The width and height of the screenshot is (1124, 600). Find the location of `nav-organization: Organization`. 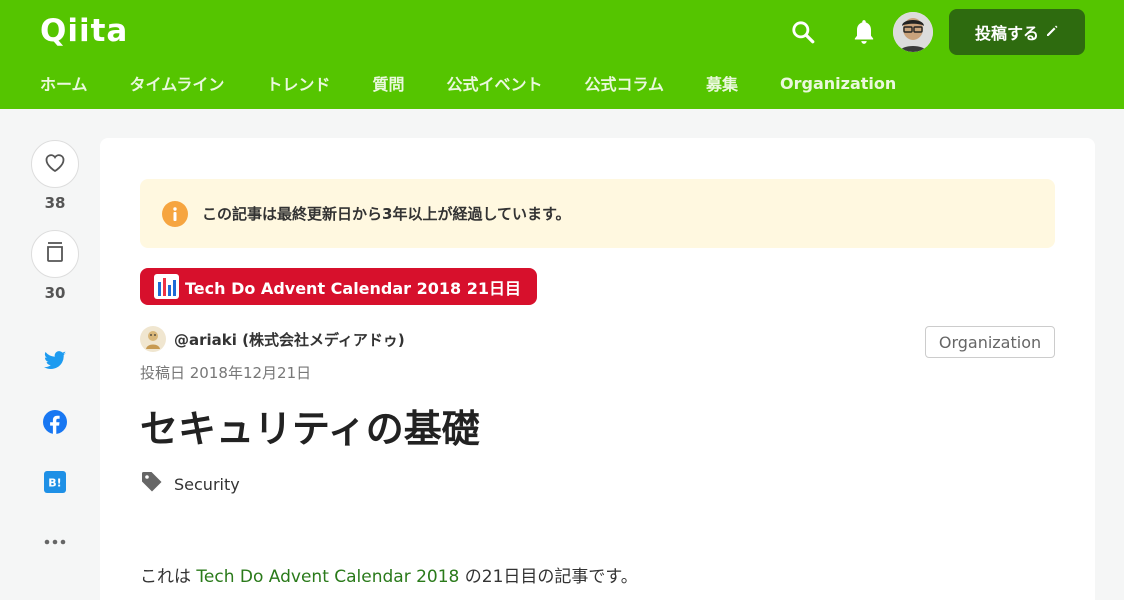

nav-organization: Organization is located at coordinates (838, 83).